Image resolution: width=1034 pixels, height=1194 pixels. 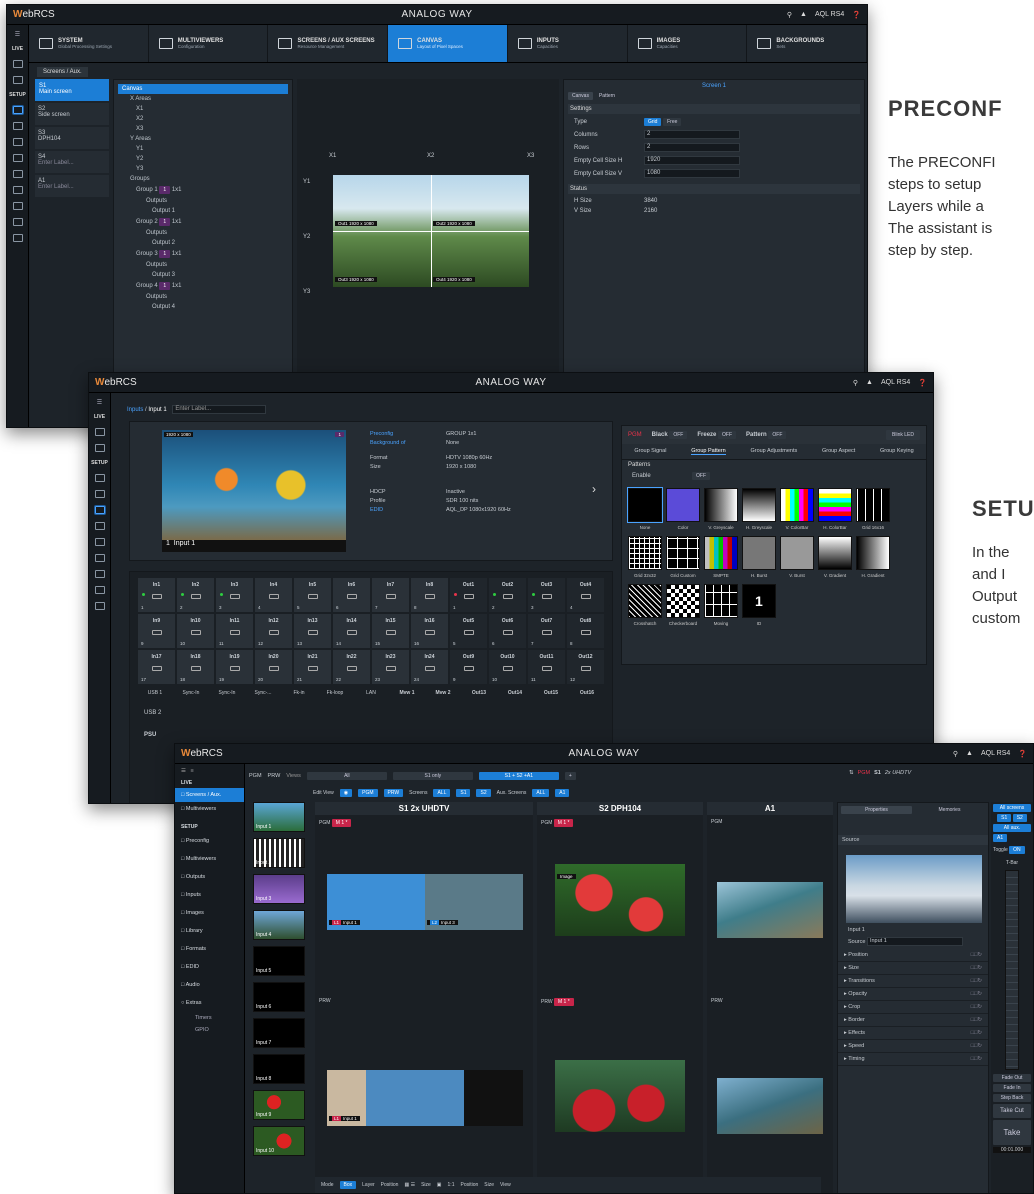 I want to click on input-port: In2 2, so click(x=195, y=595).